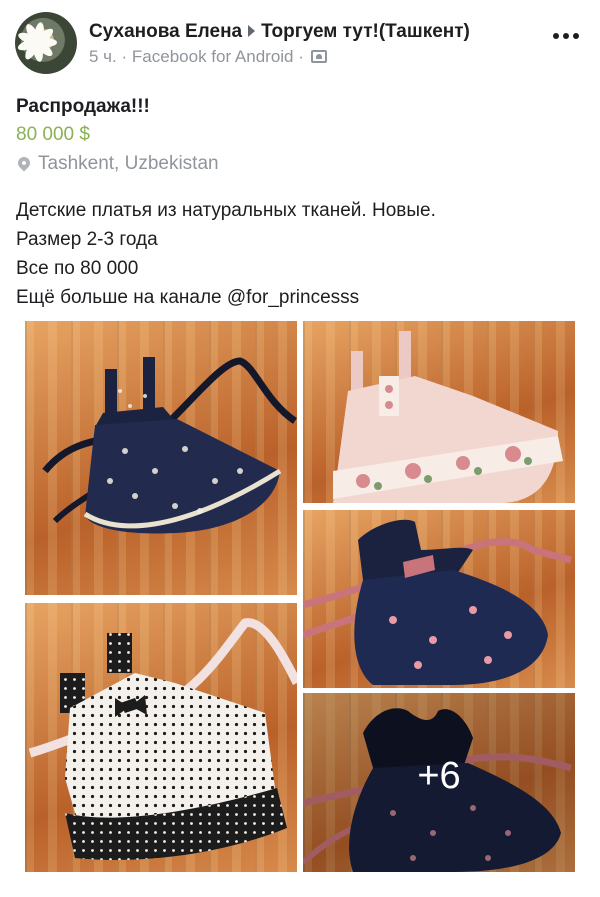 This screenshot has height=897, width=600. I want to click on photo-dress-polka-dot, so click(161, 737).